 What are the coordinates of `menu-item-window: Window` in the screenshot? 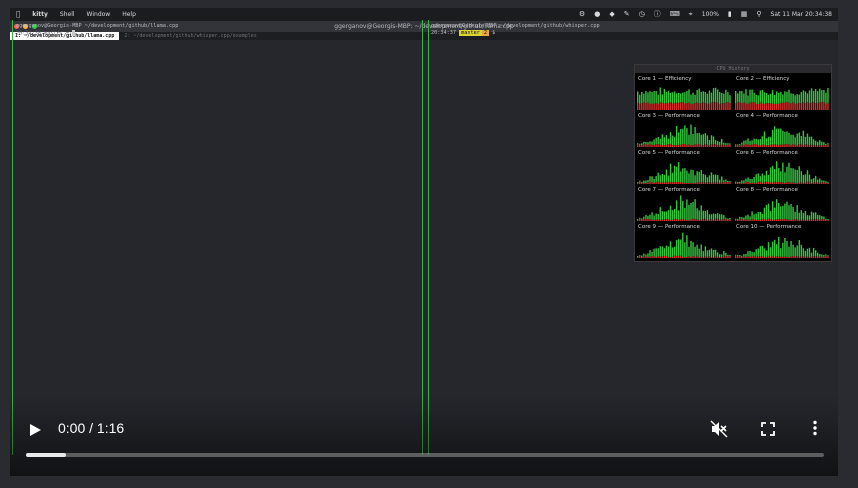 It's located at (99, 14).